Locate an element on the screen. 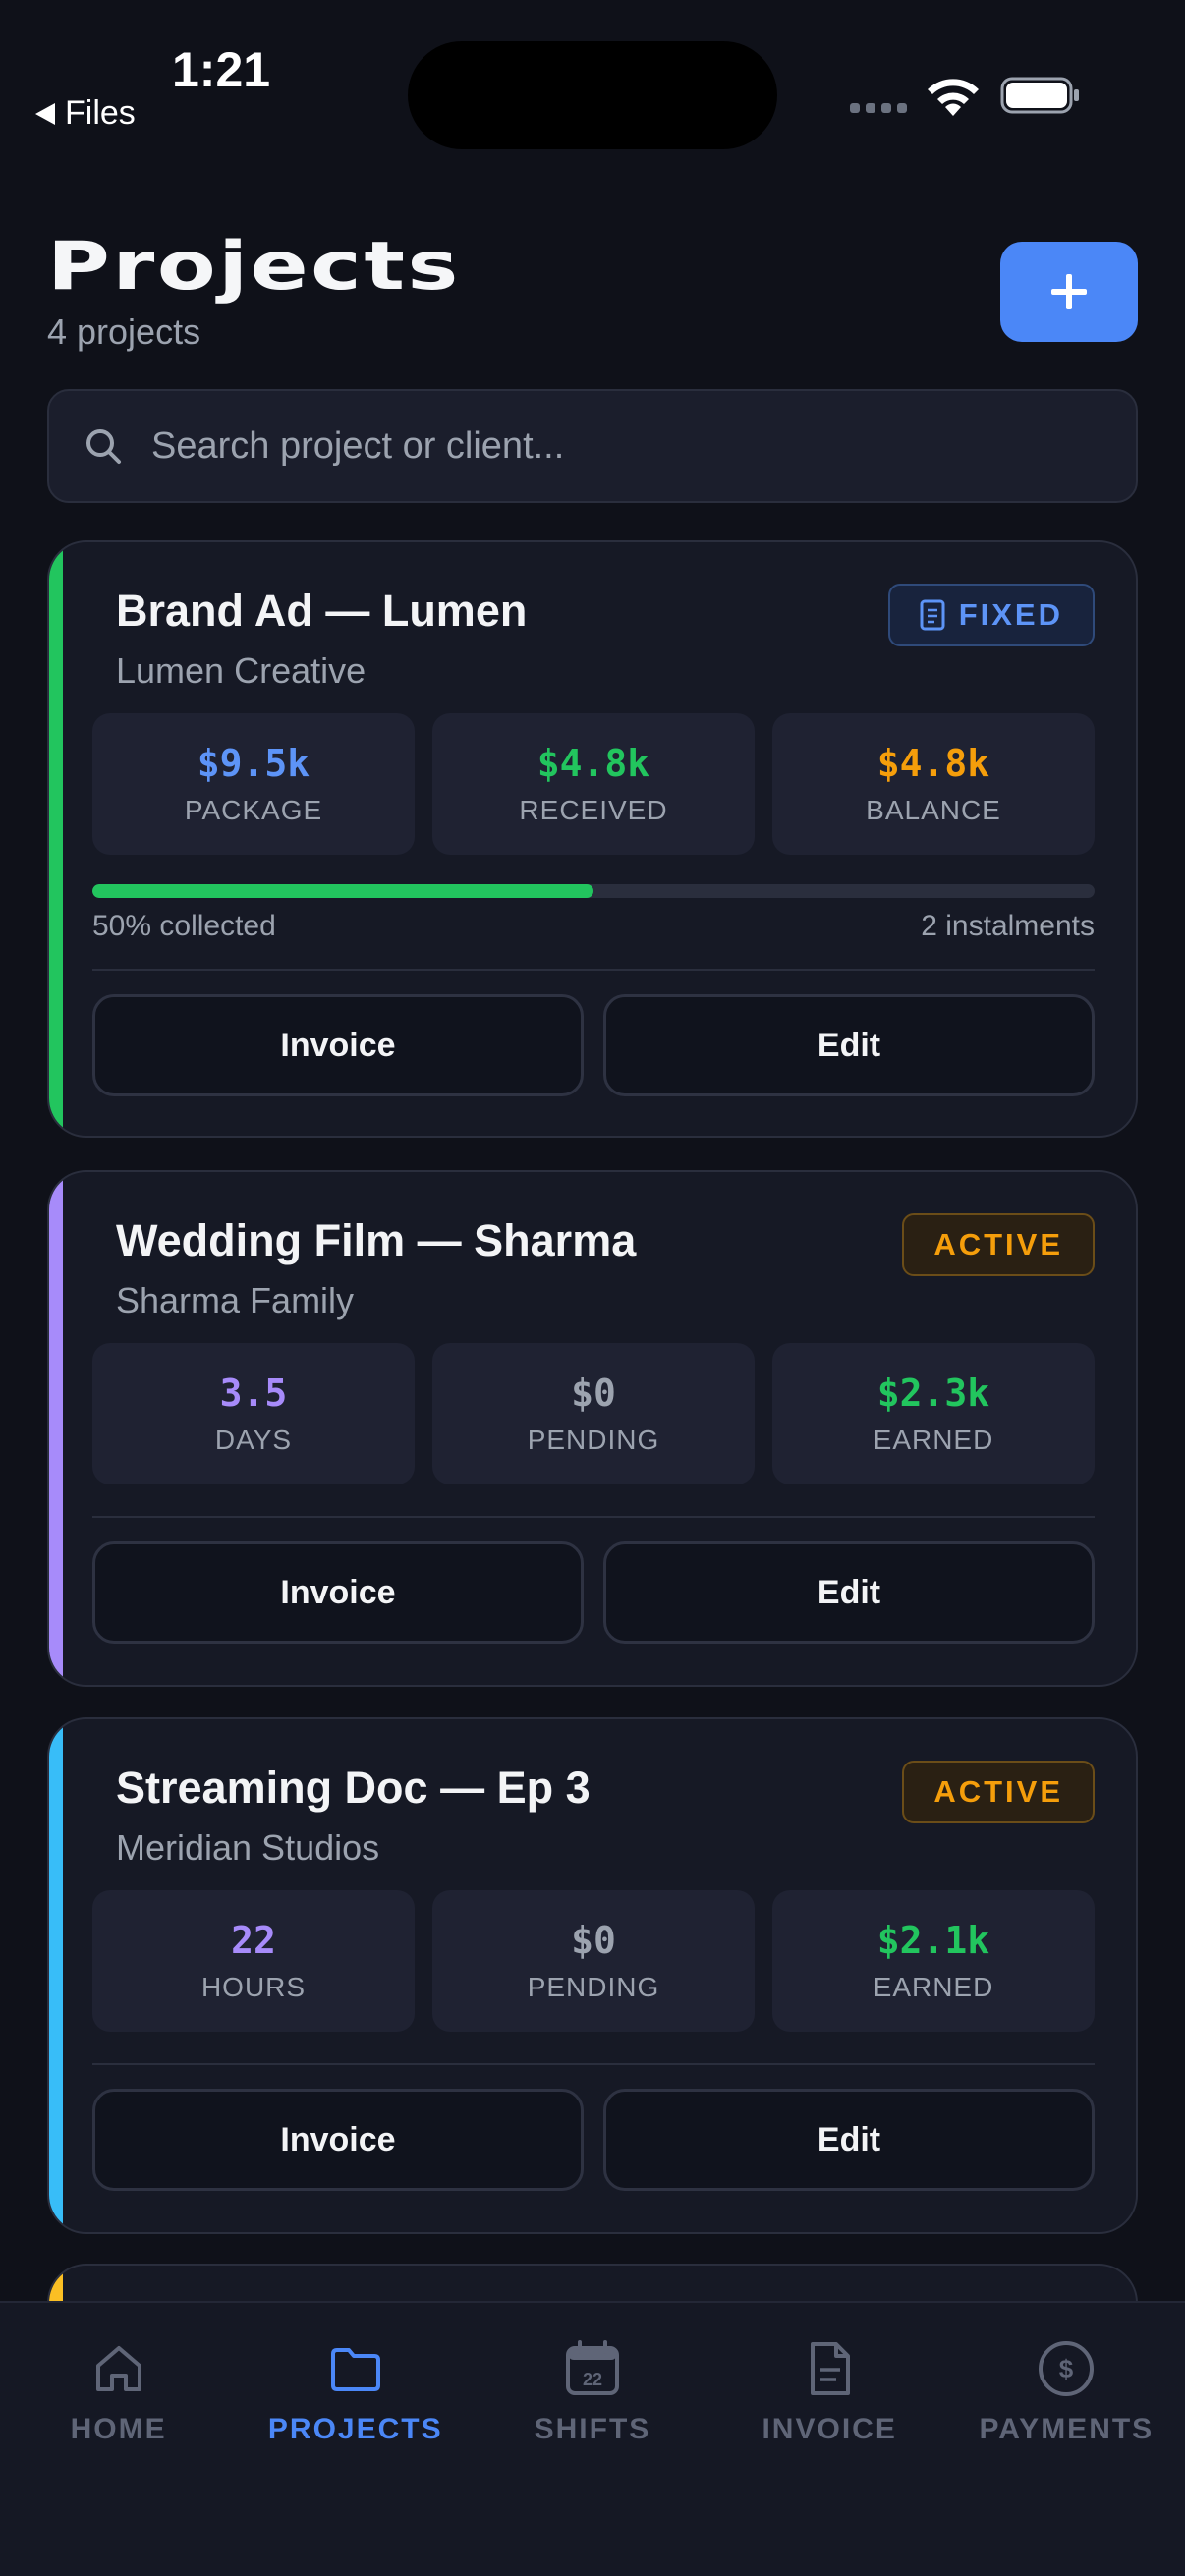 This screenshot has height=2576, width=1185. search-bar is located at coordinates (592, 446).